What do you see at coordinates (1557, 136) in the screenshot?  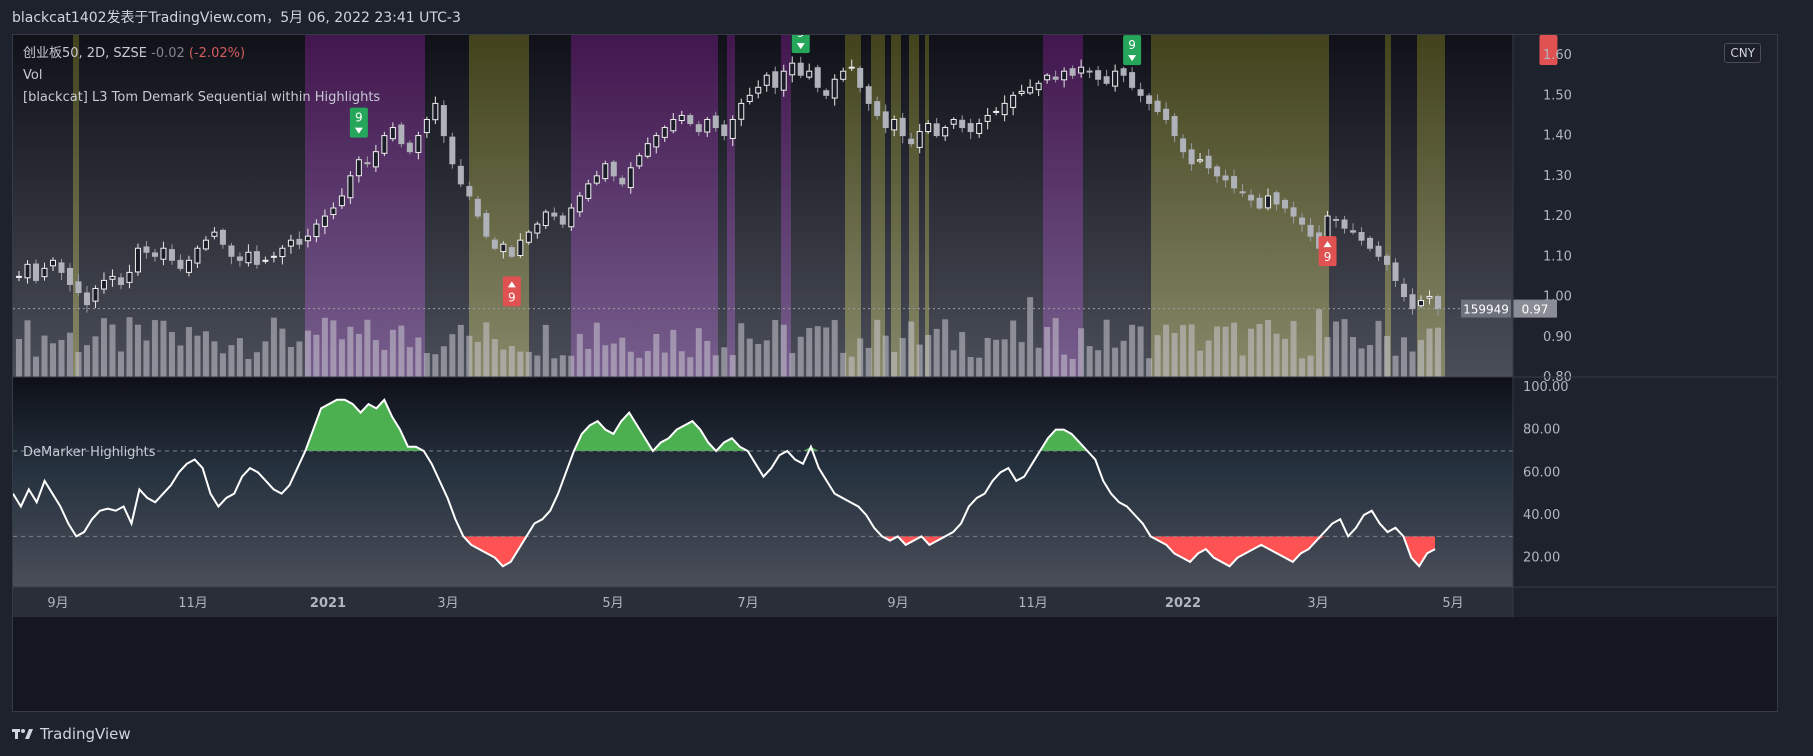 I see `price-axis-tick: 1.40` at bounding box center [1557, 136].